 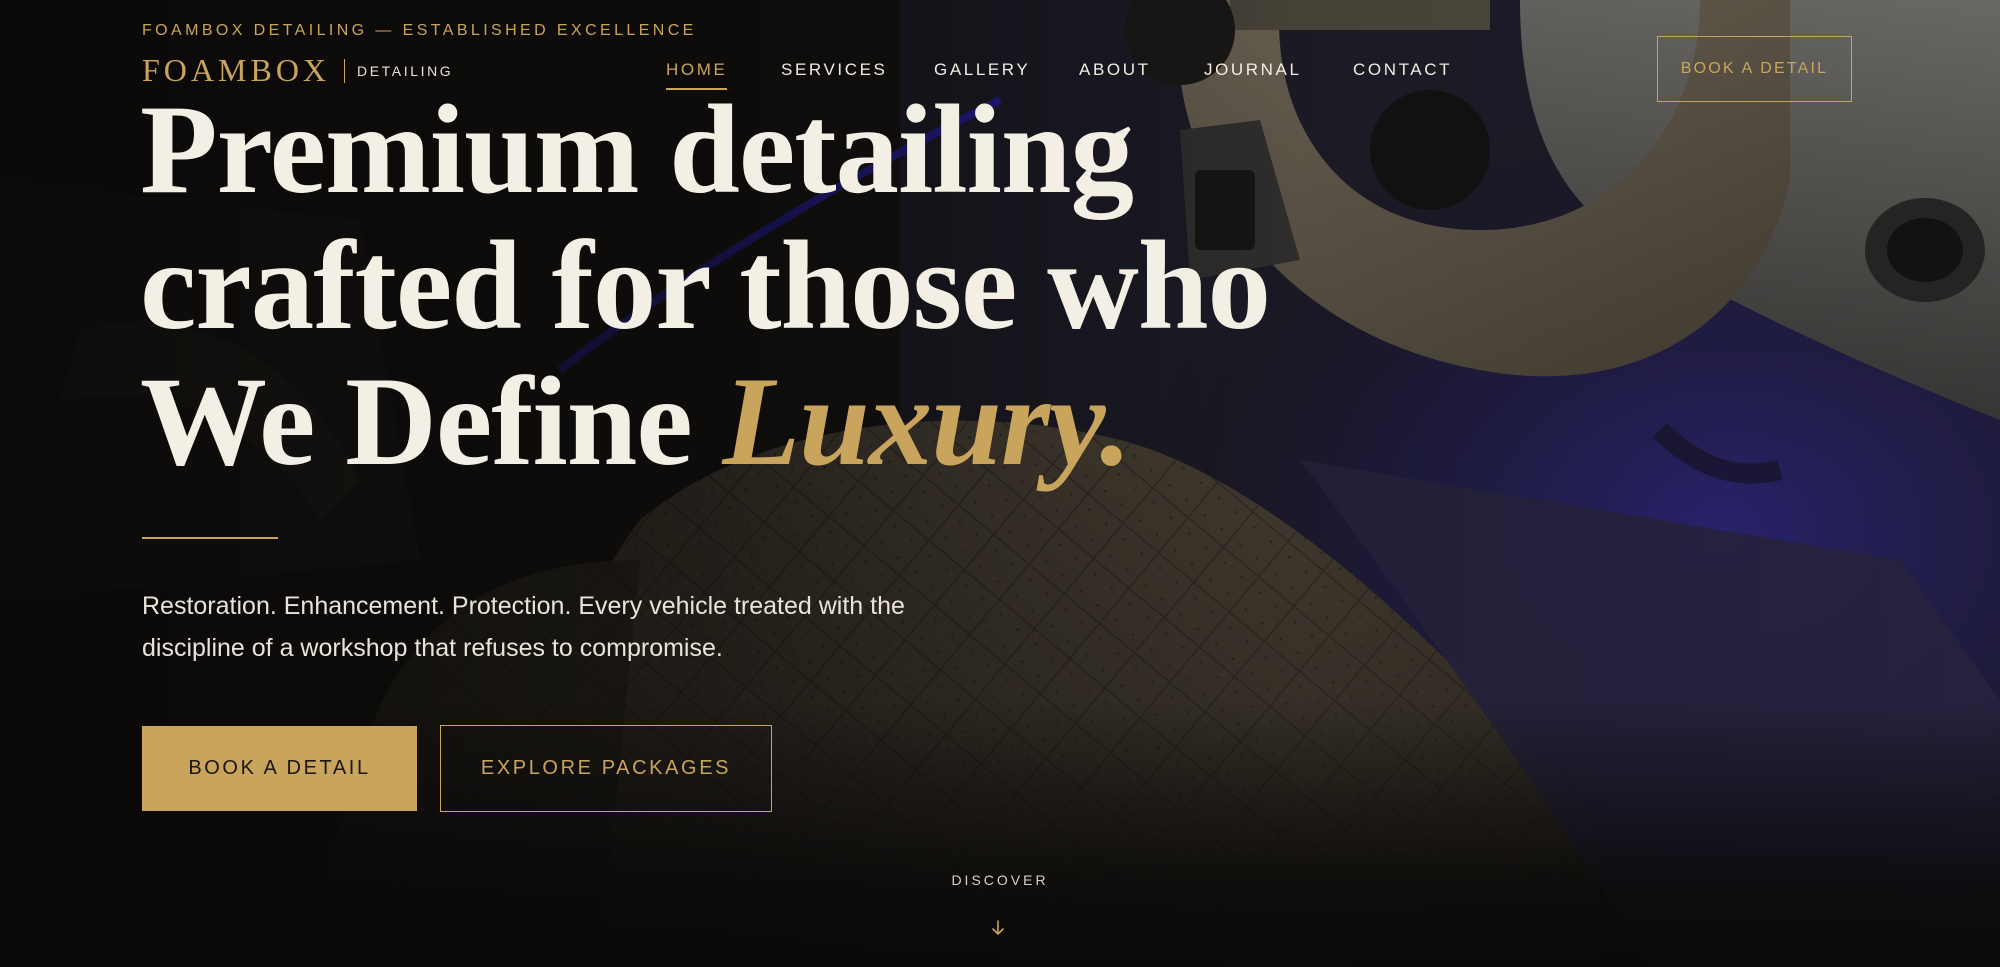 What do you see at coordinates (279, 768) in the screenshot?
I see `book-detail-button: BOOK A DETAIL` at bounding box center [279, 768].